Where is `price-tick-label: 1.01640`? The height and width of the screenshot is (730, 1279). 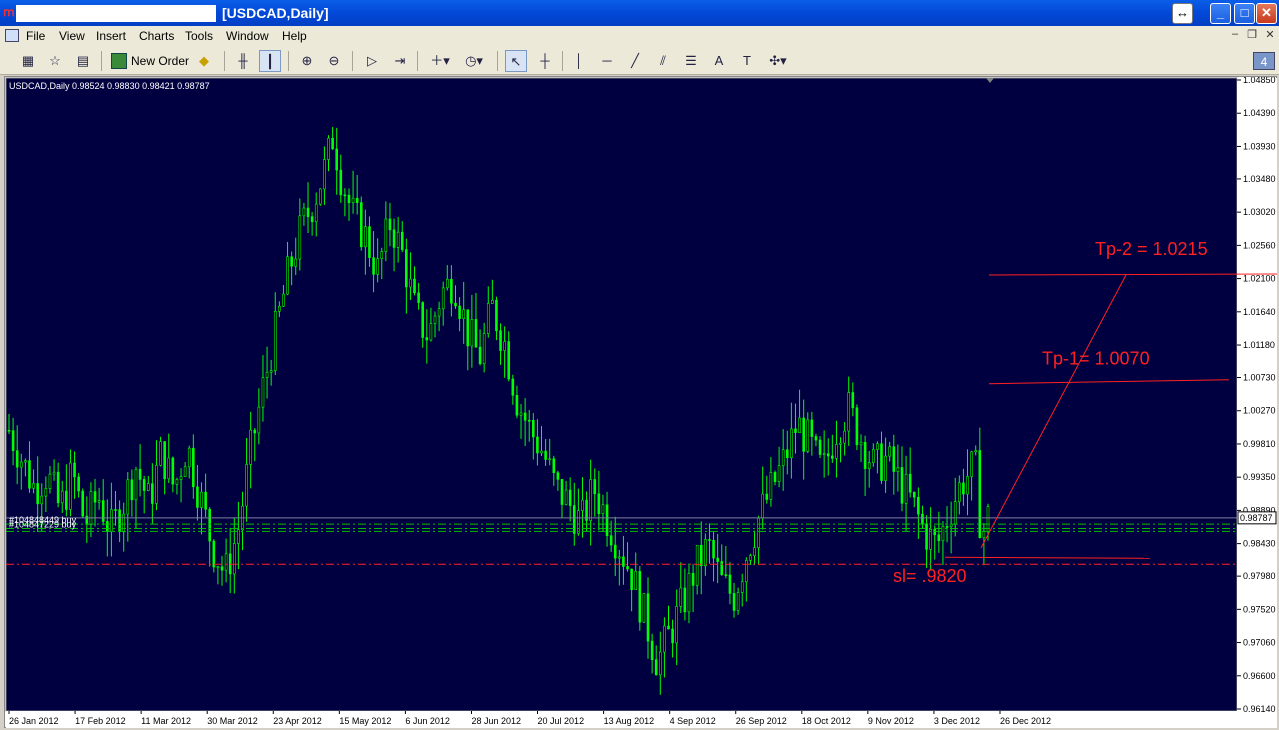 price-tick-label: 1.01640 is located at coordinates (1259, 312).